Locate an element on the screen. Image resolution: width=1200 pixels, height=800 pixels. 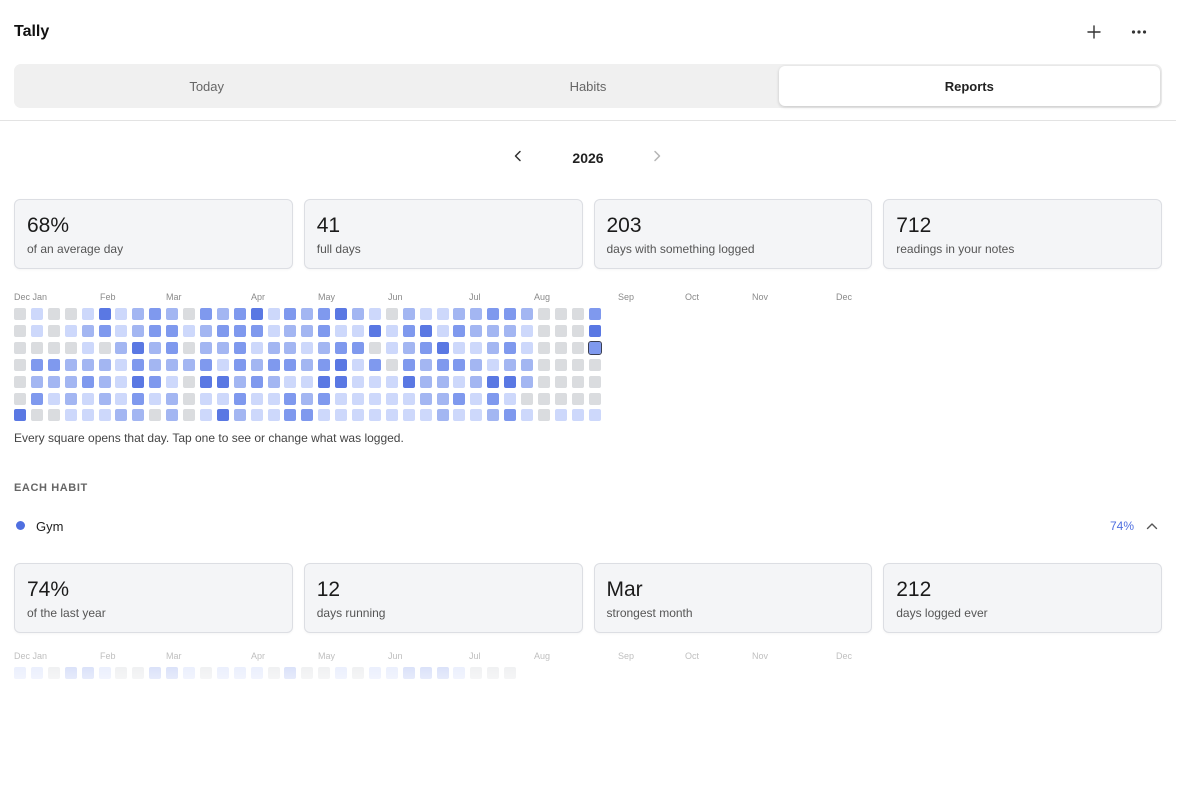
more-options-button is located at coordinates (1139, 32).